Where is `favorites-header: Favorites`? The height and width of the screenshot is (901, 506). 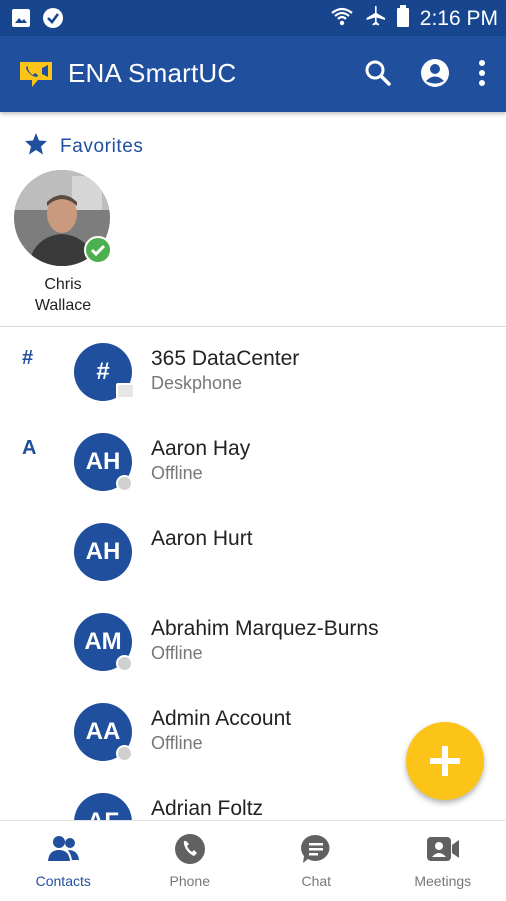
favorites-header: Favorites is located at coordinates (84, 147).